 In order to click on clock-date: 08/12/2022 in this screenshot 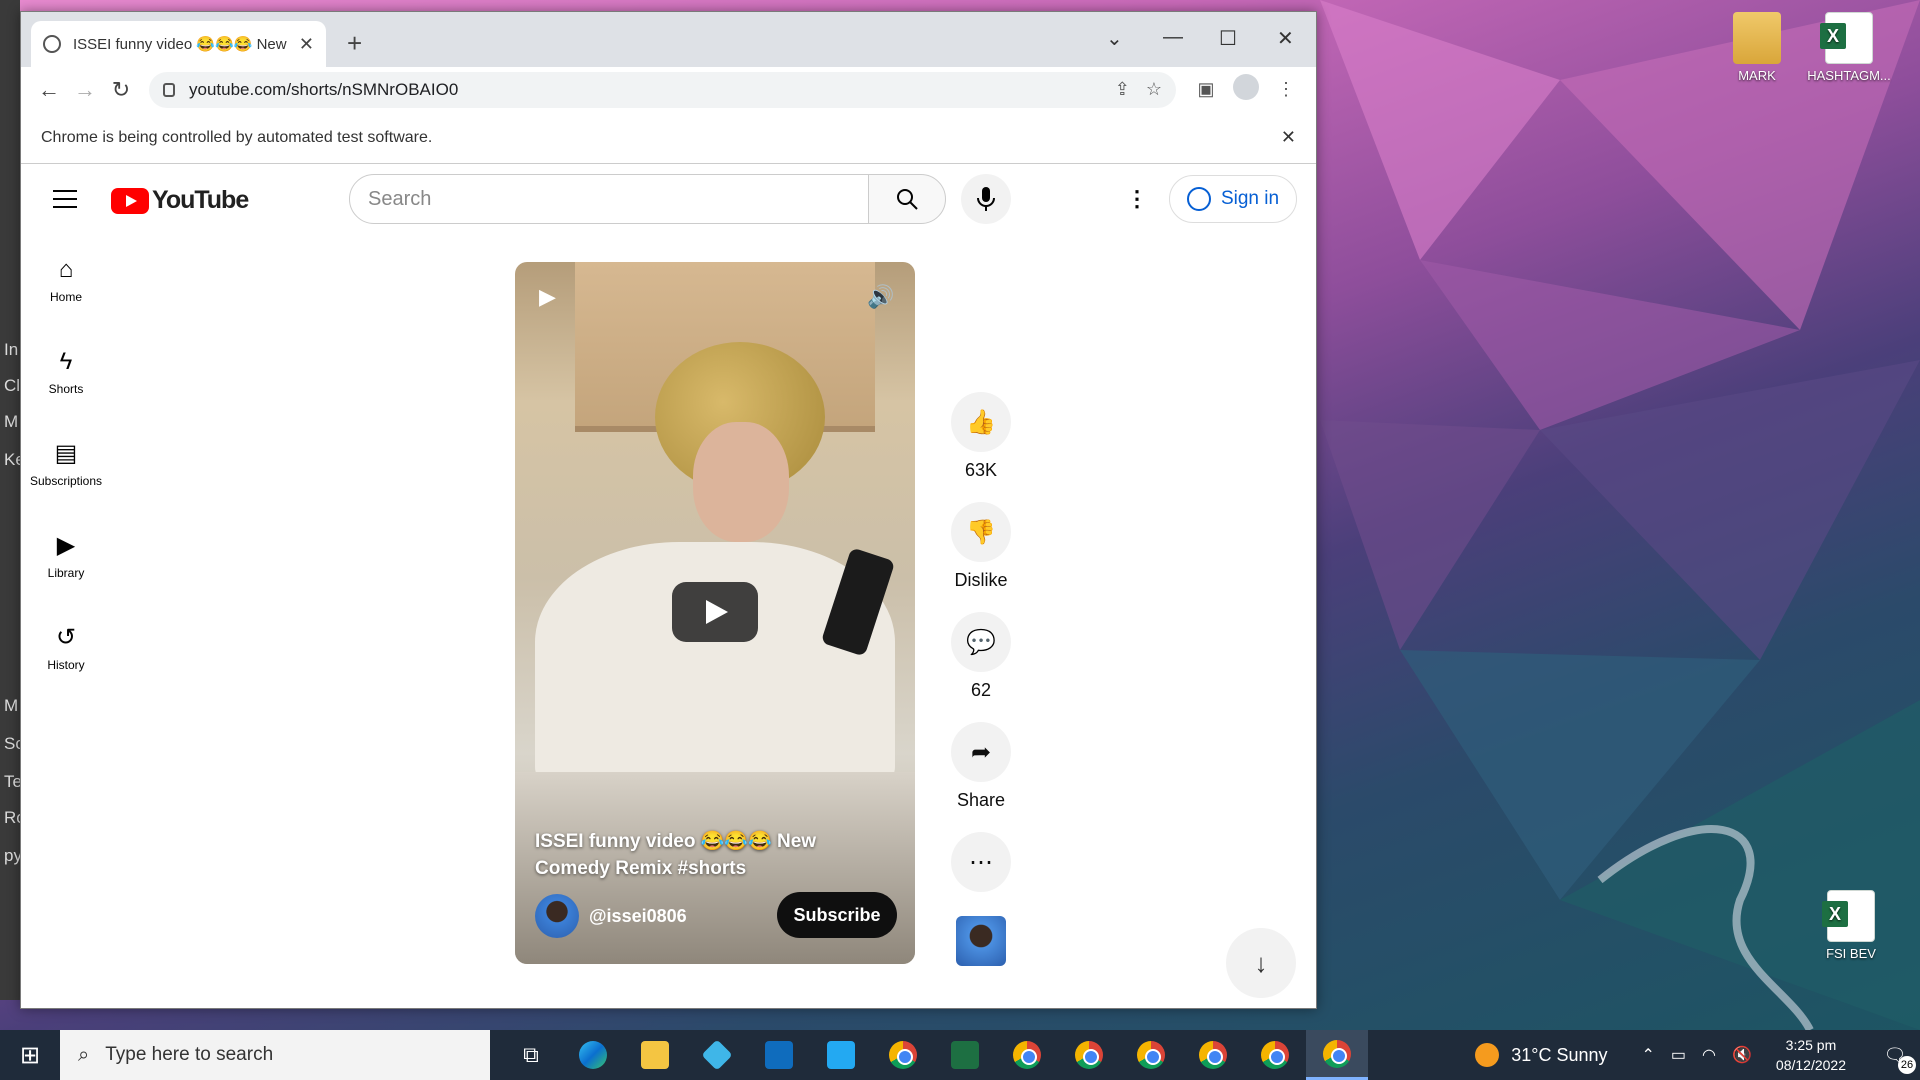, I will do `click(1810, 1065)`.